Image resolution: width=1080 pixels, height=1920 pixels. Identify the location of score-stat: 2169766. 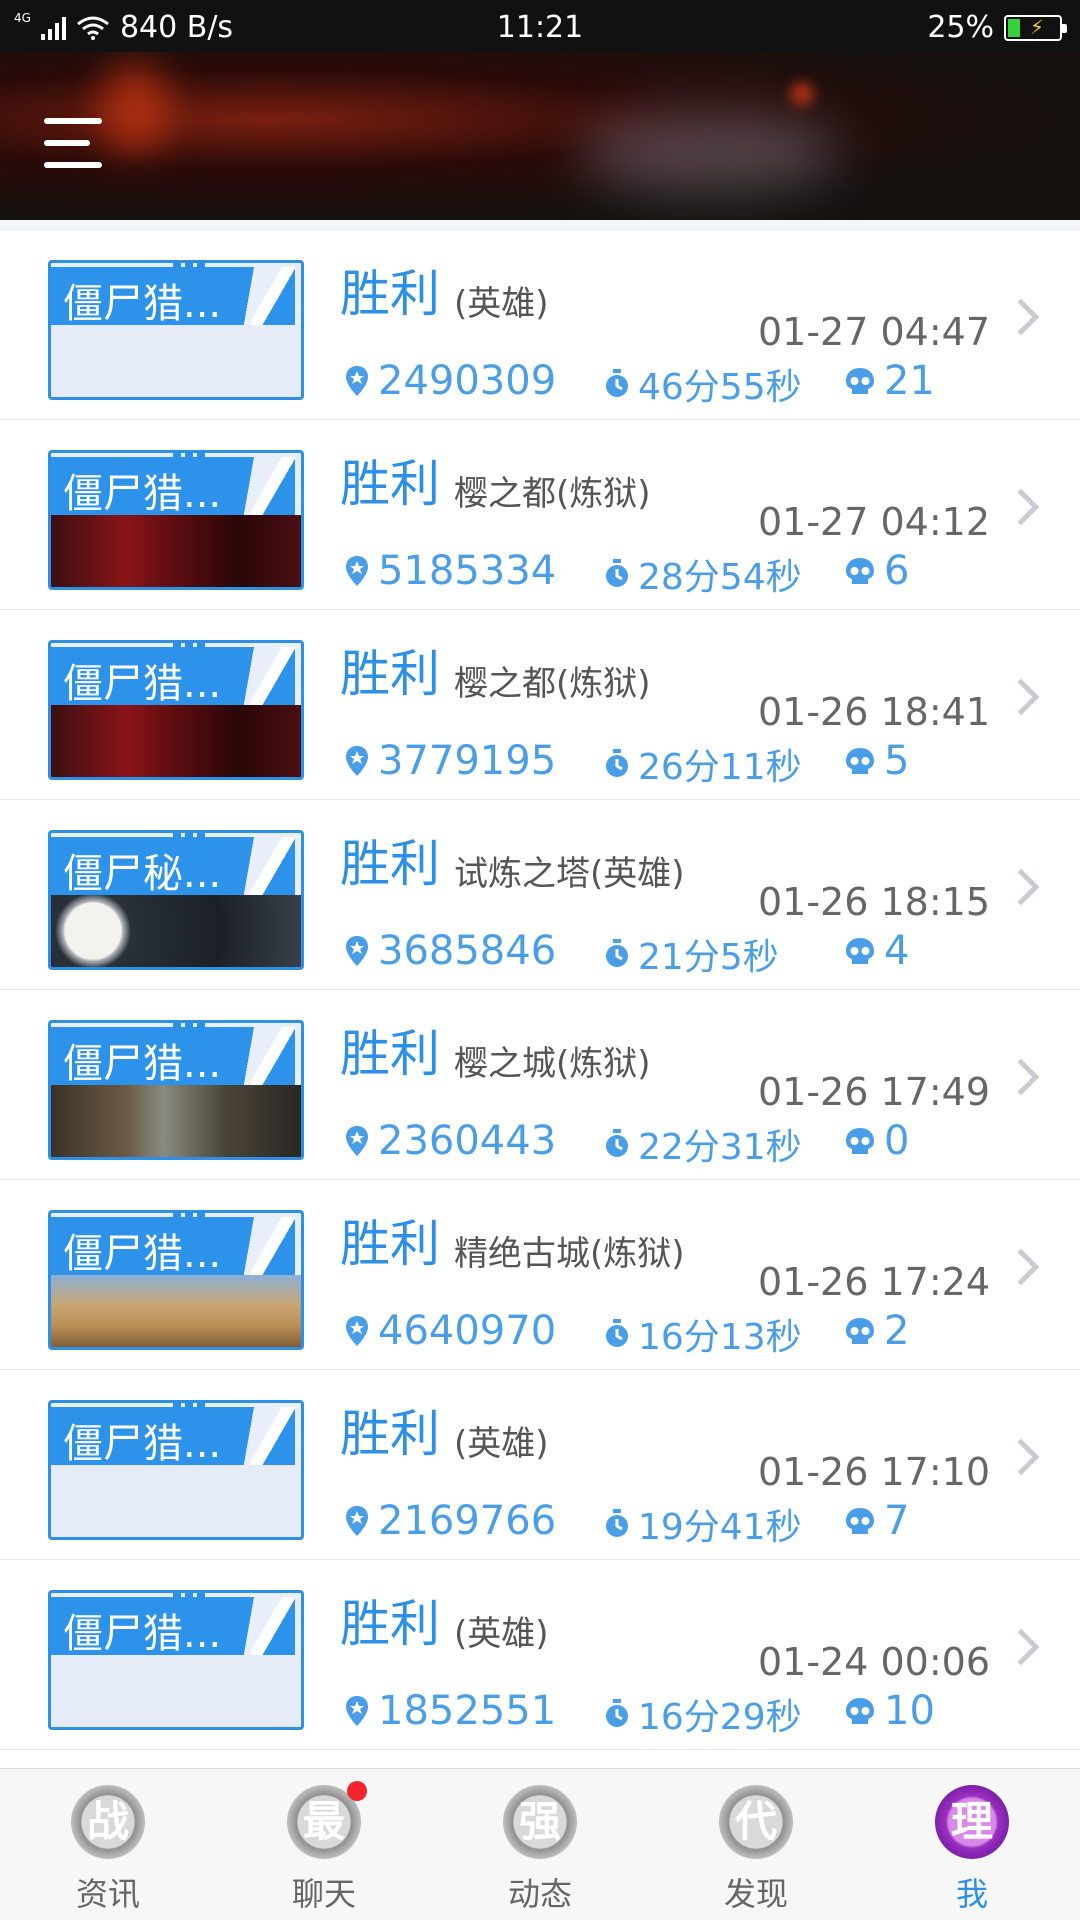
(450, 1521).